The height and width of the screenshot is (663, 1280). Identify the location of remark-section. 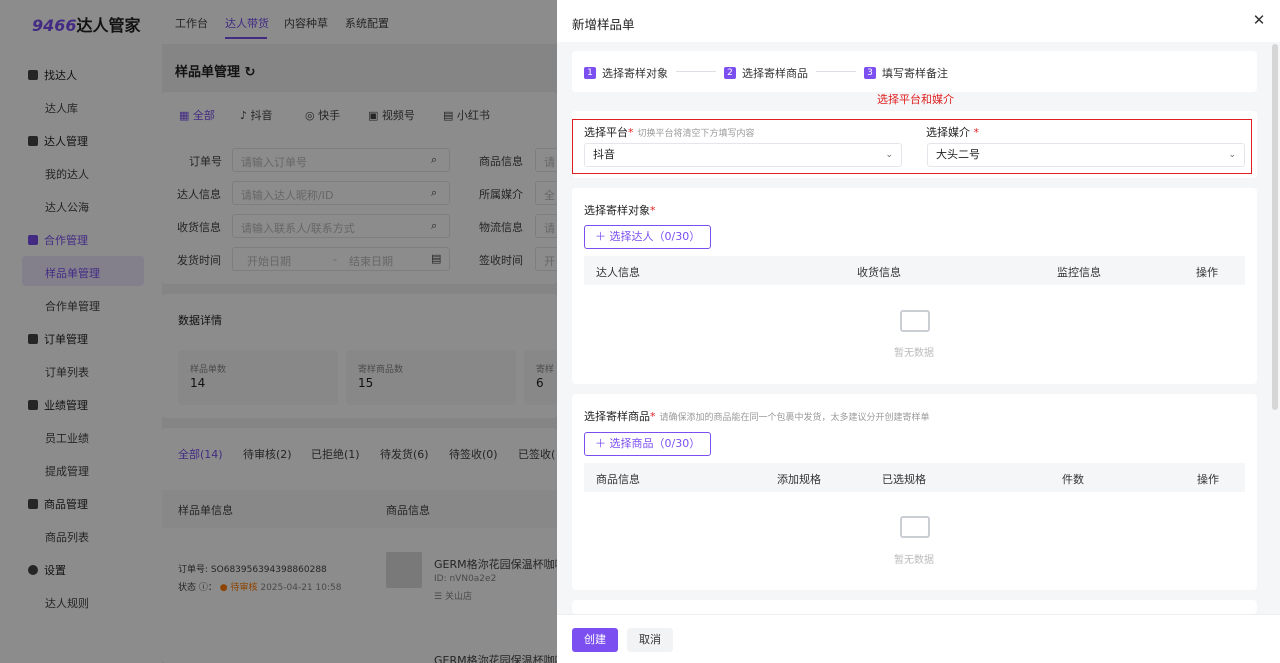
(914, 607).